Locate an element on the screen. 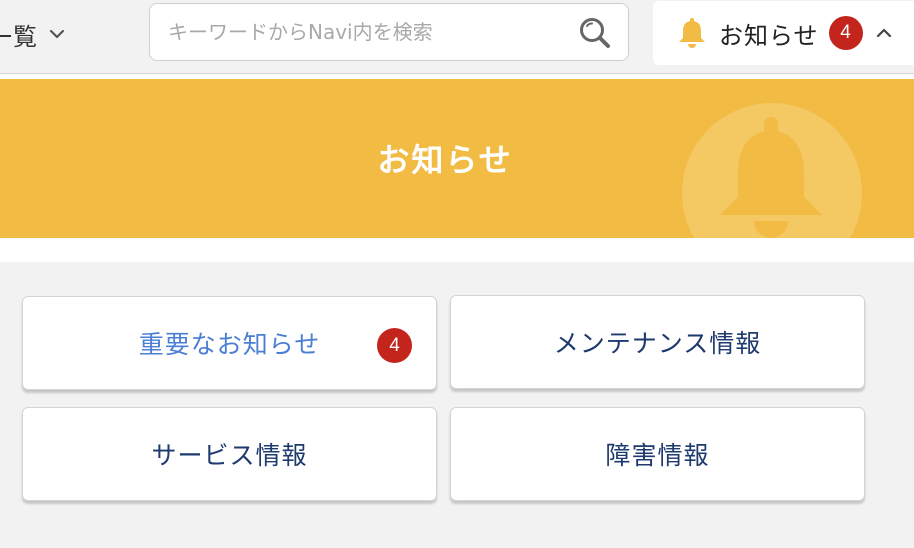  category-label: 重要なお知らせ is located at coordinates (229, 344).